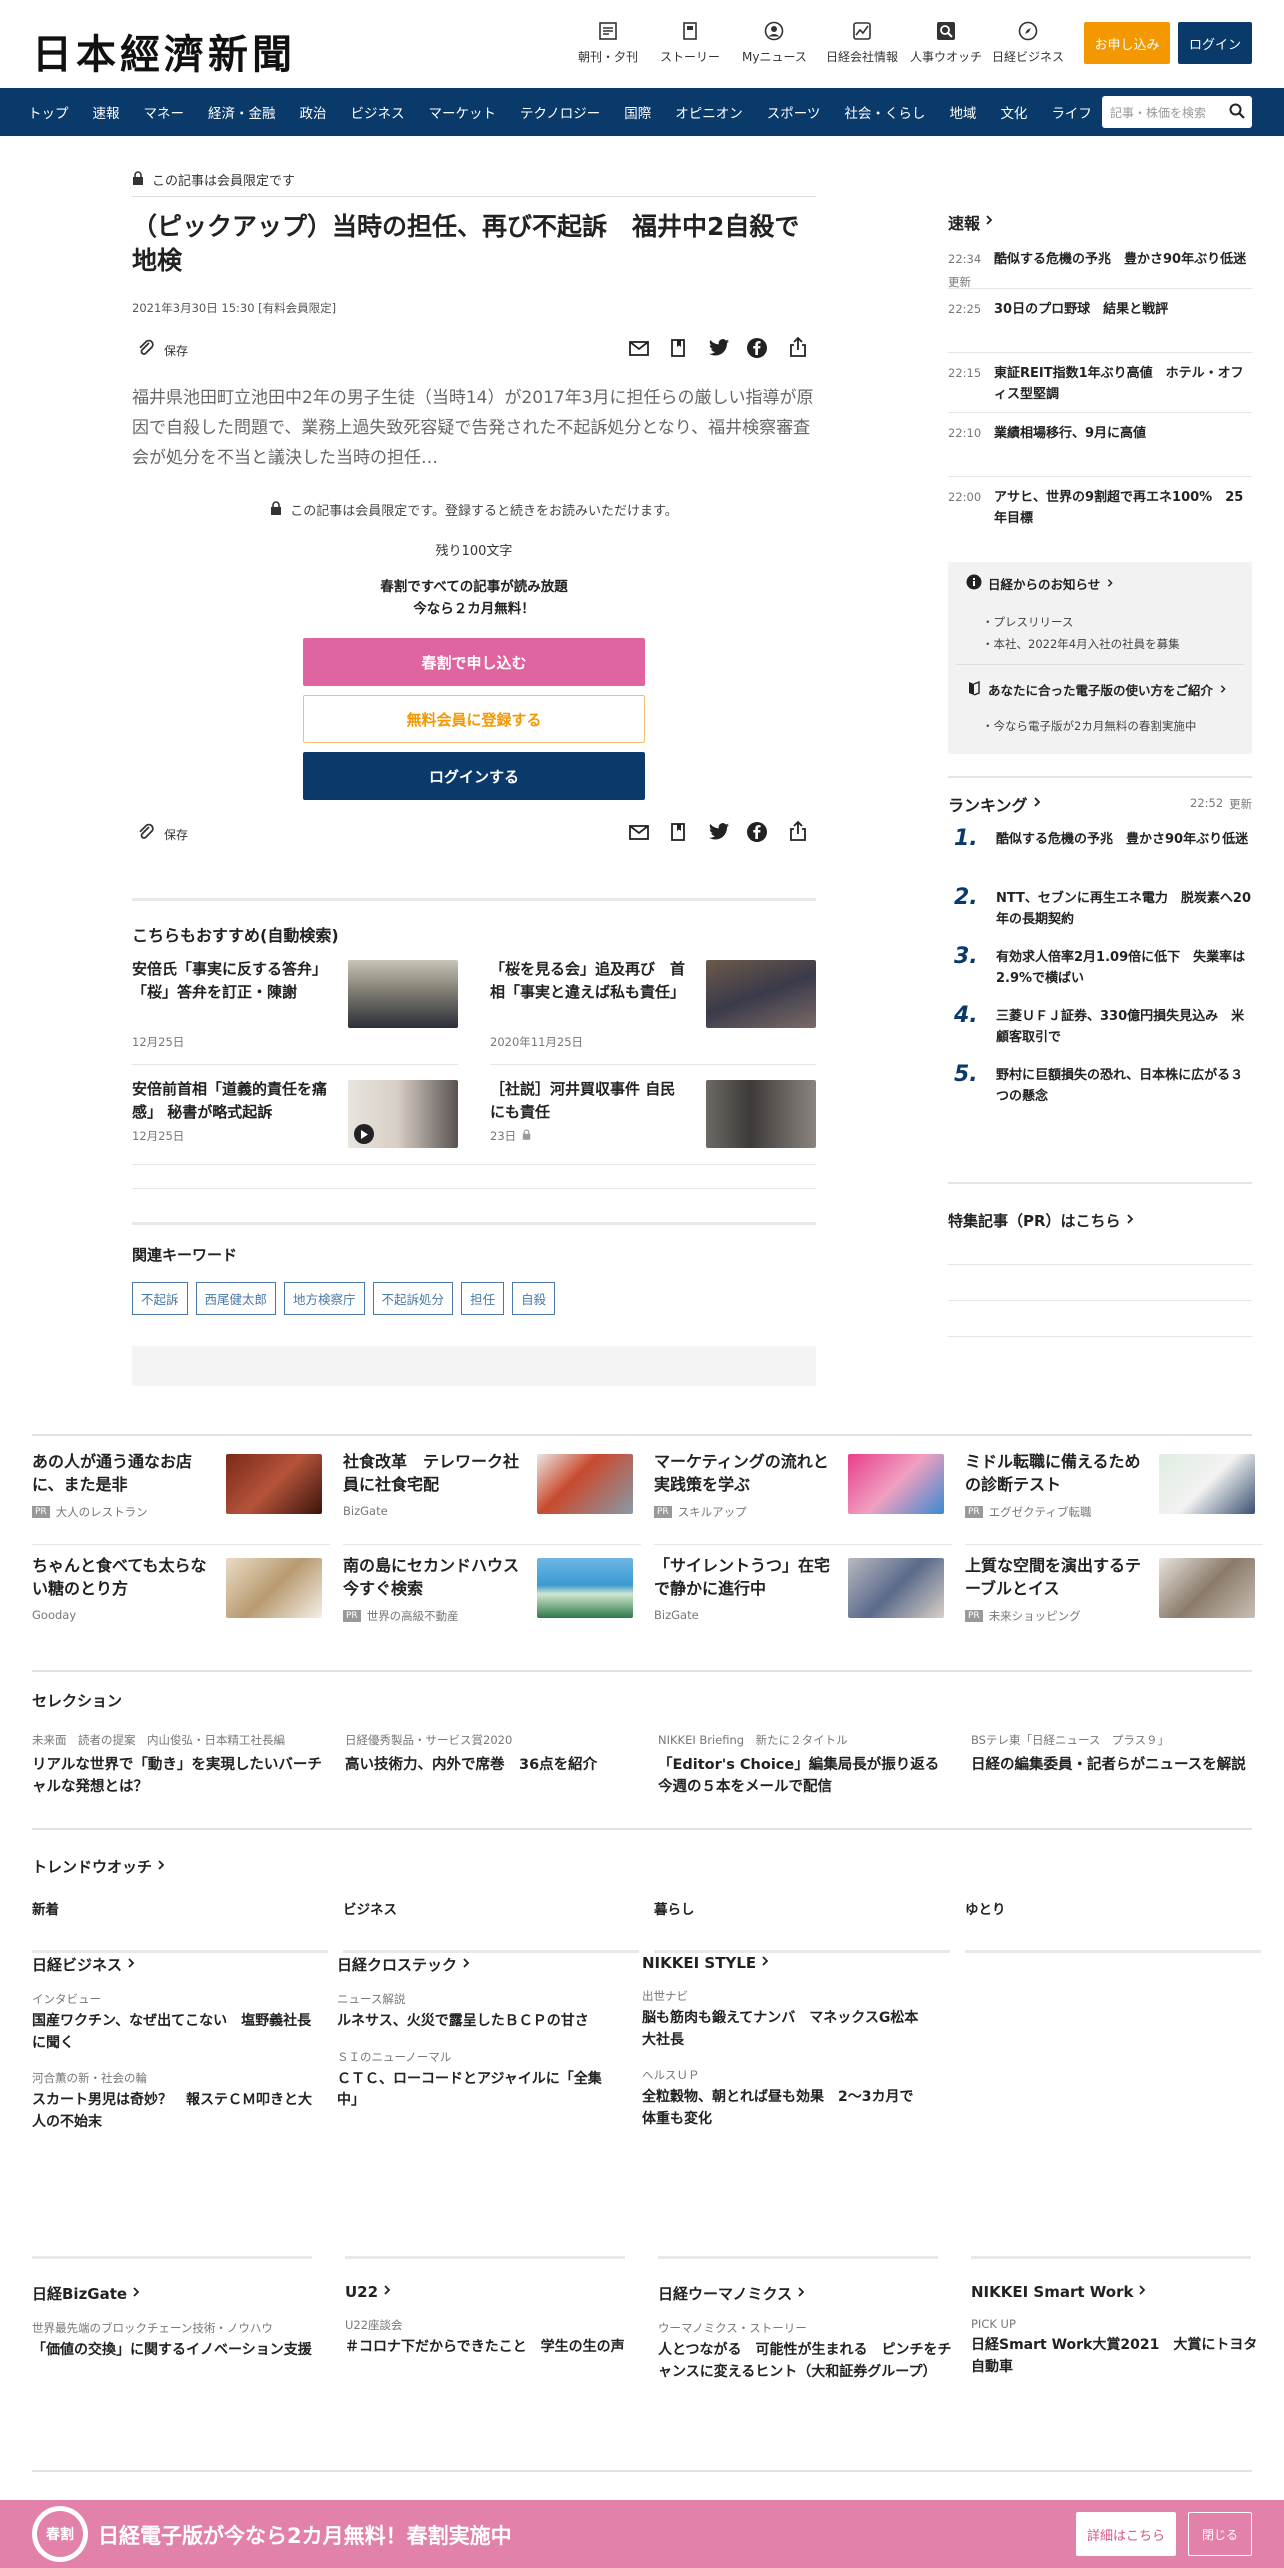  Describe the element at coordinates (653, 1114) in the screenshot. I see `recommend-item: ［社説］河井買収事件 自民にも責任 23日` at that location.